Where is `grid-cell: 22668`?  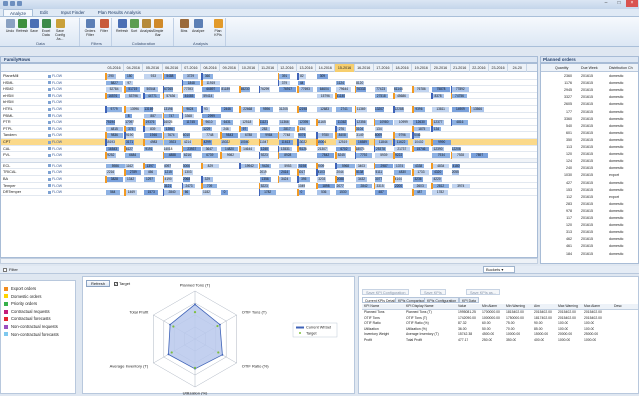 grid-cell: 22668 is located at coordinates (248, 109).